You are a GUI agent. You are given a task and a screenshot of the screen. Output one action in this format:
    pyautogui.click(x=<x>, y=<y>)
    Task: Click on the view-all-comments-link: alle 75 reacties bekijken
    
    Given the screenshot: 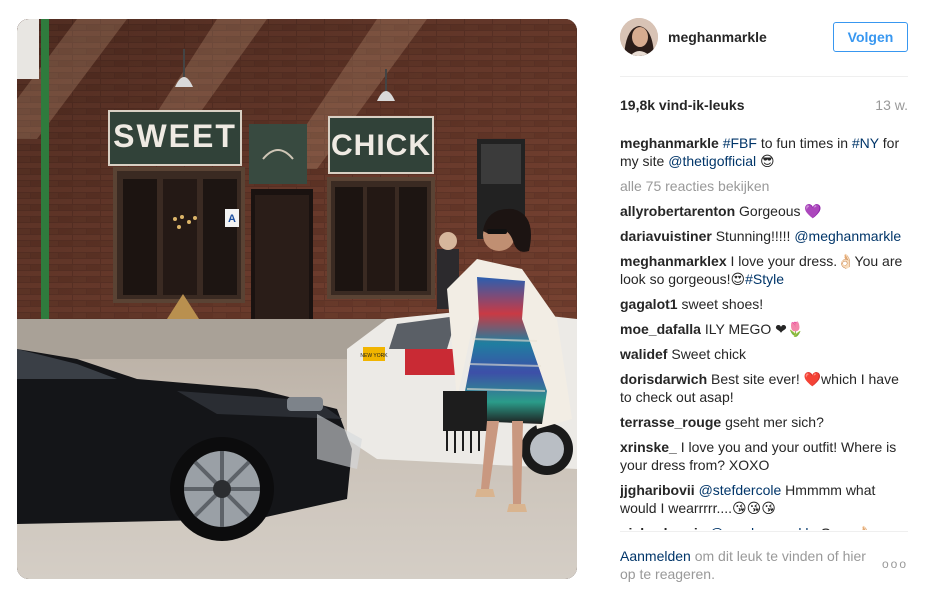 What is the action you would take?
    pyautogui.click(x=764, y=186)
    